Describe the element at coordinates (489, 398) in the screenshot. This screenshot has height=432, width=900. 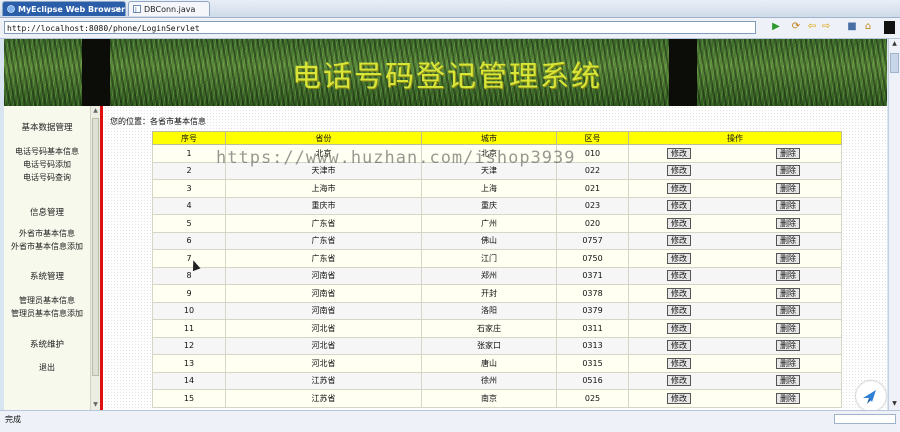
I see `city-cell: 南京` at that location.